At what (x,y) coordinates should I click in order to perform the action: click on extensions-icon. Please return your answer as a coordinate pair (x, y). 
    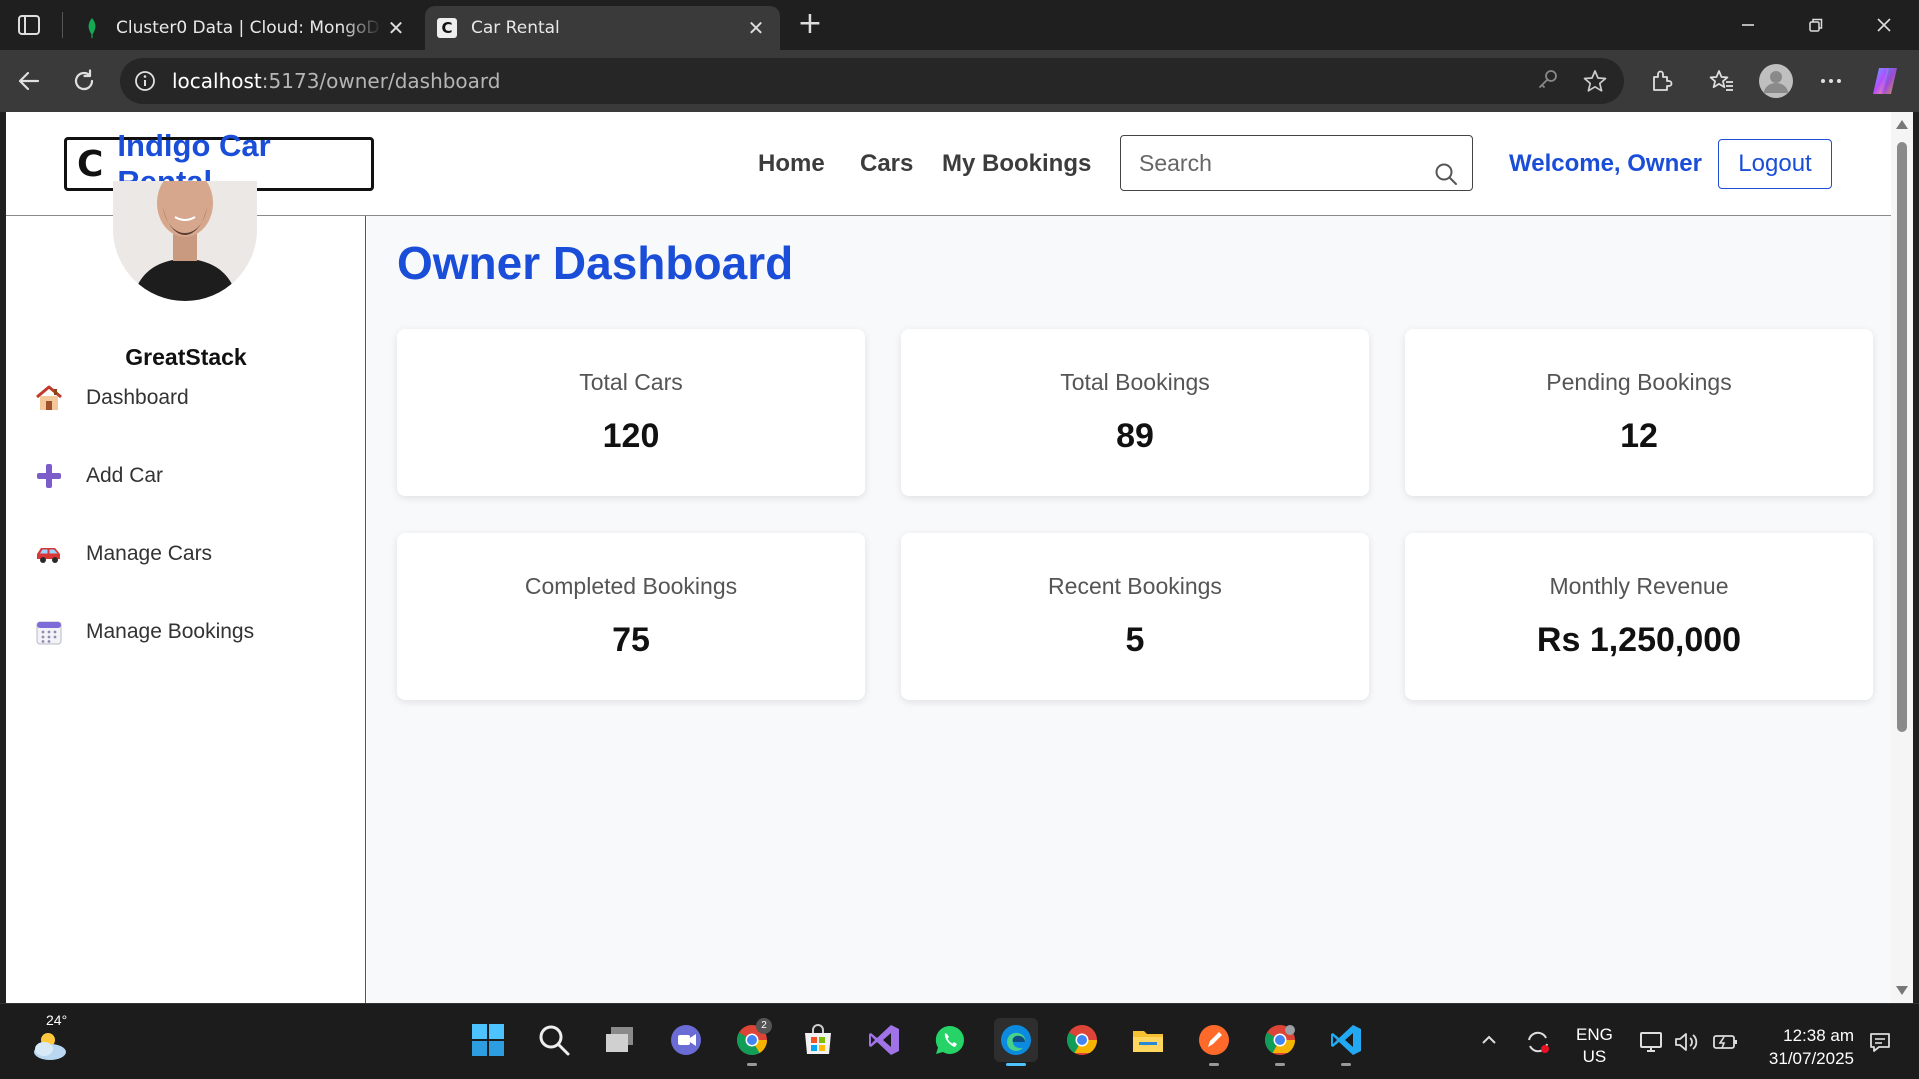
    Looking at the image, I should click on (1662, 81).